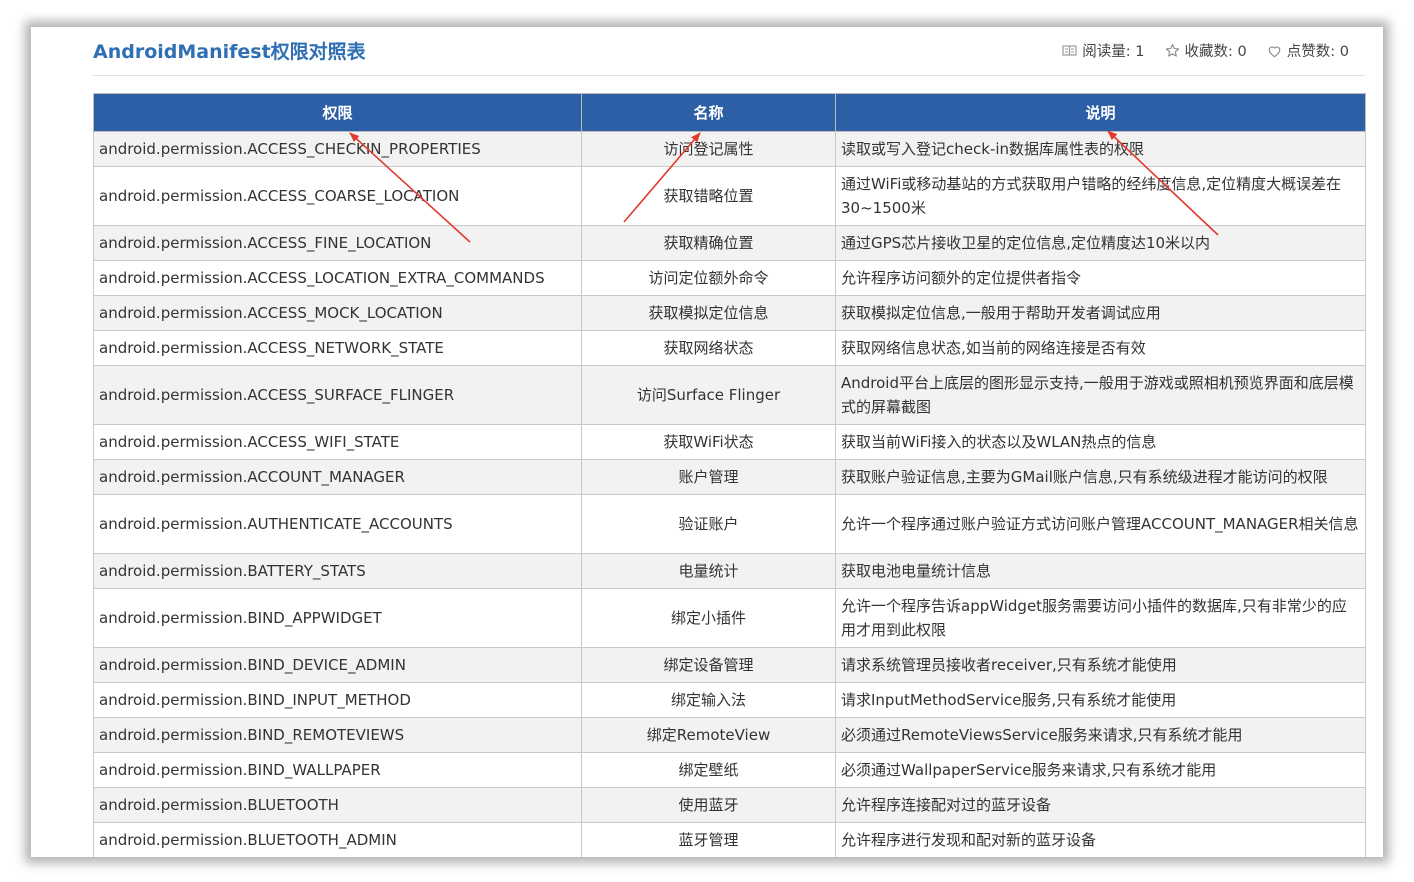  Describe the element at coordinates (337, 571) in the screenshot. I see `permission-cell: android.permission.BATTERY_STATS` at that location.